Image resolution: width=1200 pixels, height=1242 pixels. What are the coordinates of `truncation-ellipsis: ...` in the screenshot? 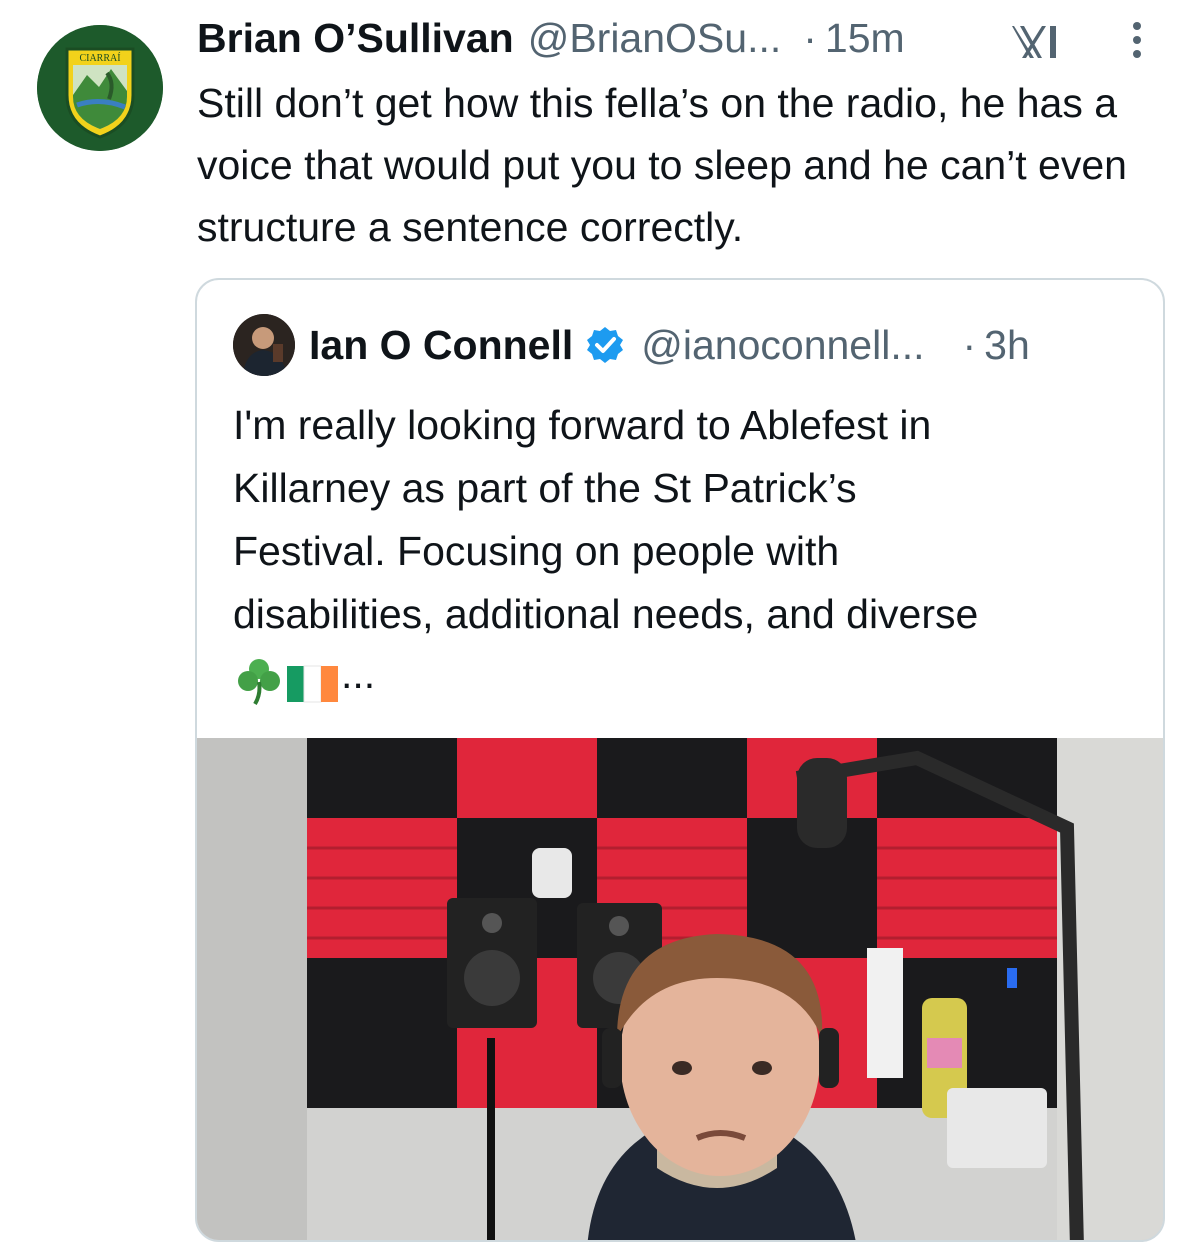 It's located at (358, 674).